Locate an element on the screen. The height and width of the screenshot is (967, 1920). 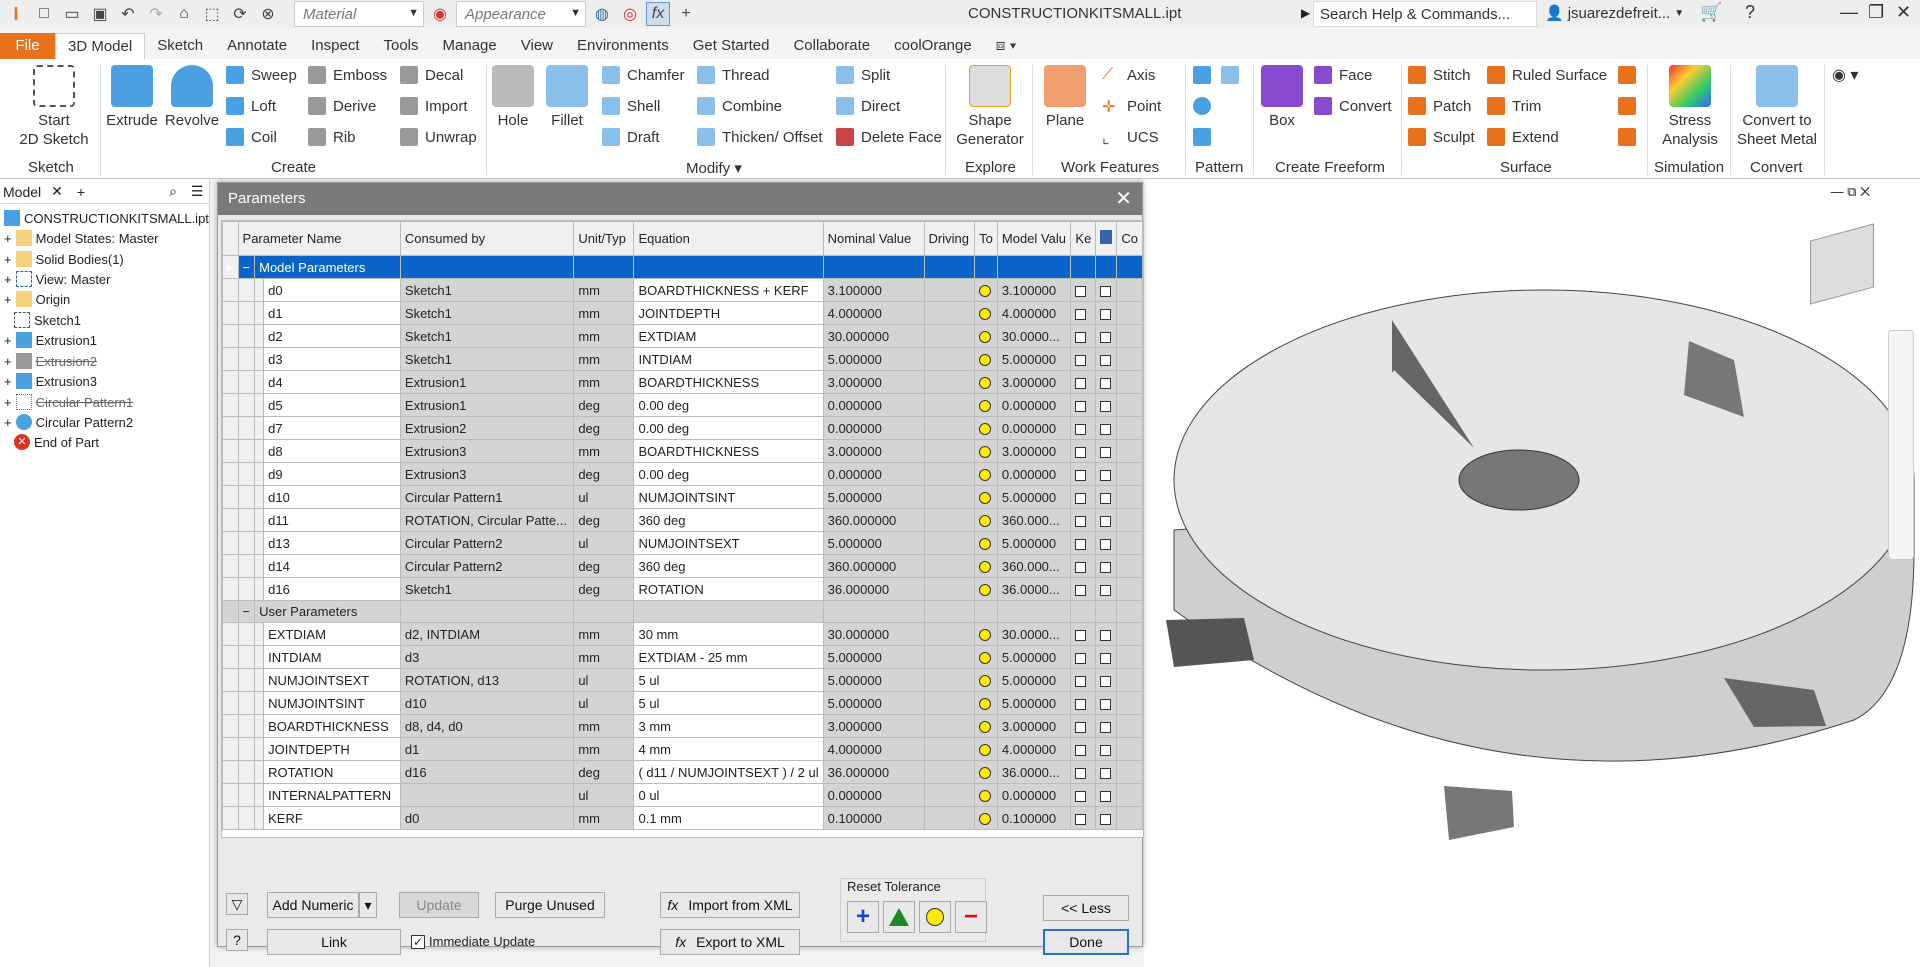
close-icon: ✕ is located at coordinates (1123, 199).